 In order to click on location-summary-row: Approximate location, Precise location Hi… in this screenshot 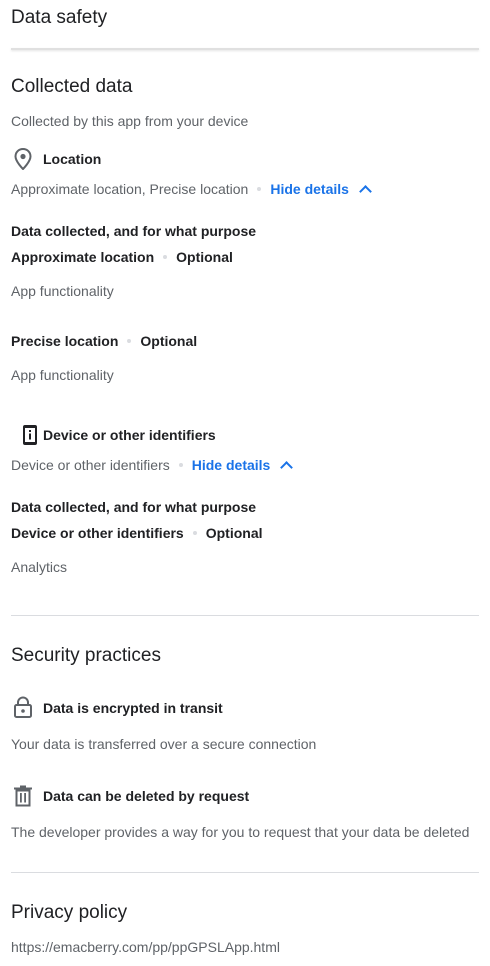, I will do `click(191, 189)`.